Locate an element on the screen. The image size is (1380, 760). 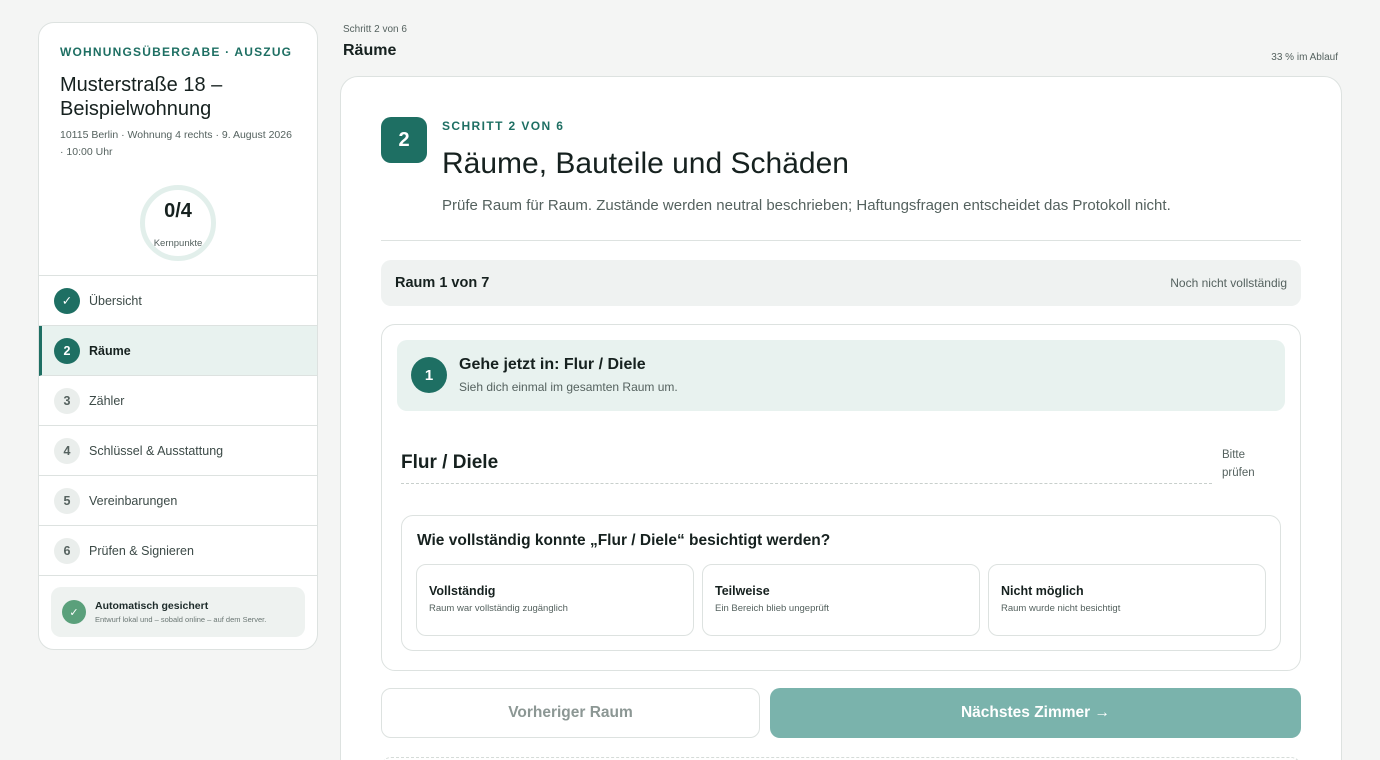
option-title: Teilweise is located at coordinates (742, 591).